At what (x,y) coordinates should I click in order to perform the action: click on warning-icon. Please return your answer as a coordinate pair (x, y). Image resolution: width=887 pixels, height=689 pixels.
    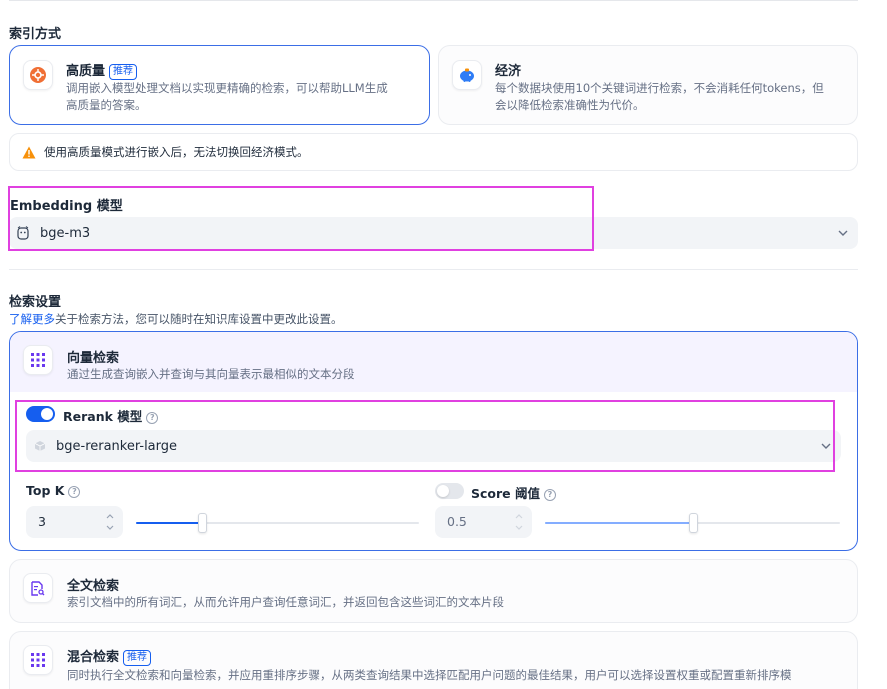
    Looking at the image, I should click on (29, 152).